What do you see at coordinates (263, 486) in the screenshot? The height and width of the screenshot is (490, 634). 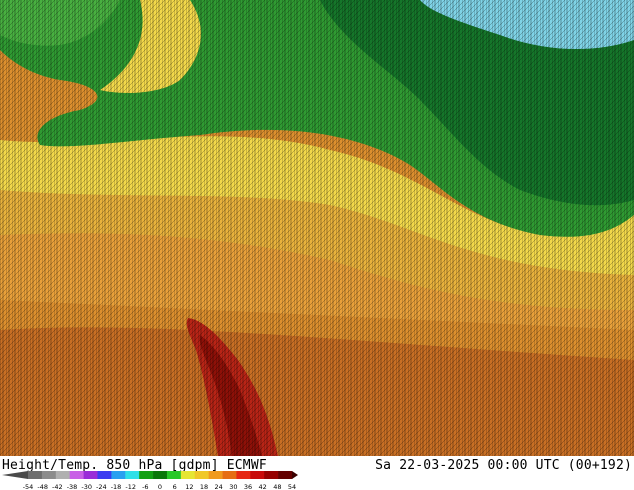 I see `colorbar-tick-label: 42` at bounding box center [263, 486].